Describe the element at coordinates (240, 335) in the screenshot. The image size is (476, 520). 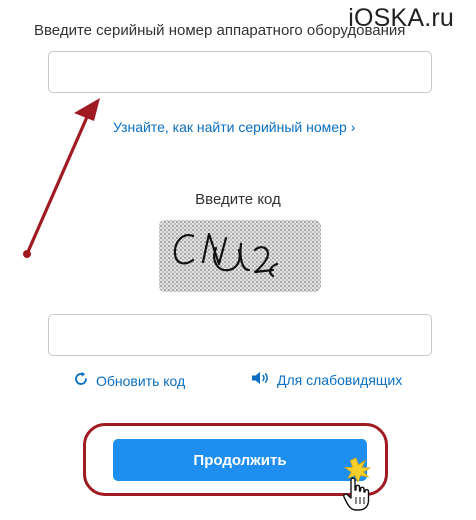
I see `code-input` at that location.